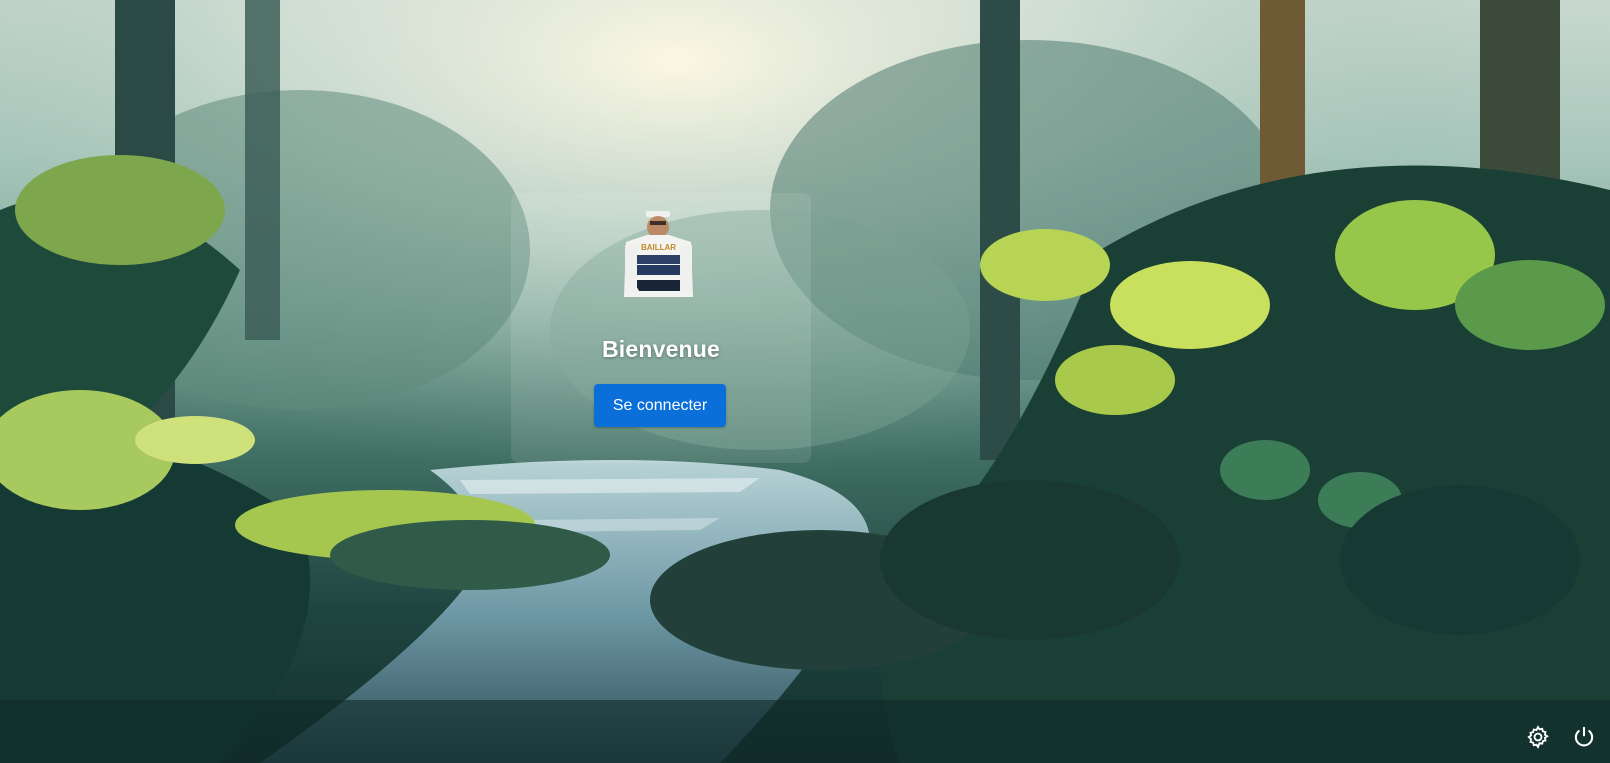 This screenshot has width=1610, height=763. What do you see at coordinates (661, 349) in the screenshot?
I see `welcome-heading: Bienvenue` at bounding box center [661, 349].